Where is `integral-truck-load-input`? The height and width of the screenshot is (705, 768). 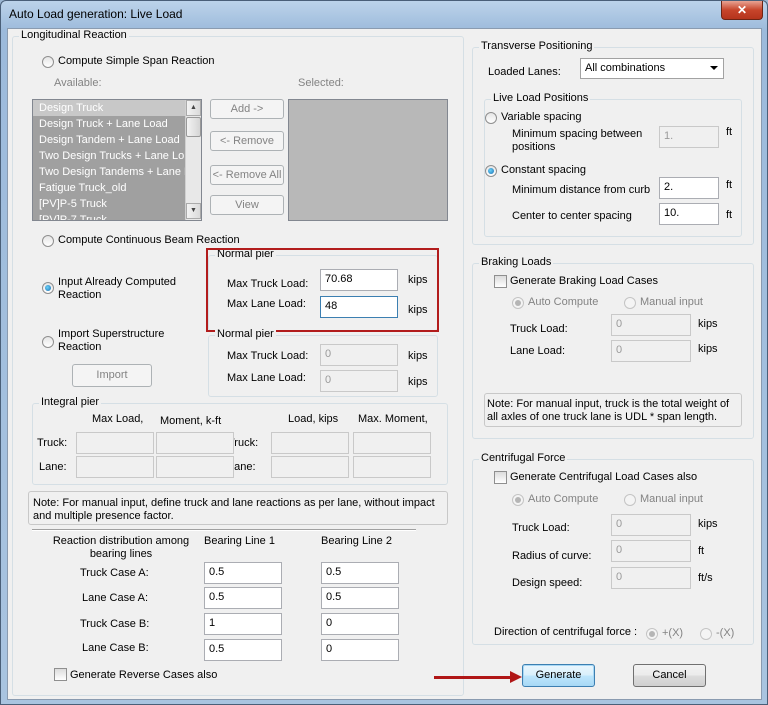
integral-truck-load-input is located at coordinates (310, 443).